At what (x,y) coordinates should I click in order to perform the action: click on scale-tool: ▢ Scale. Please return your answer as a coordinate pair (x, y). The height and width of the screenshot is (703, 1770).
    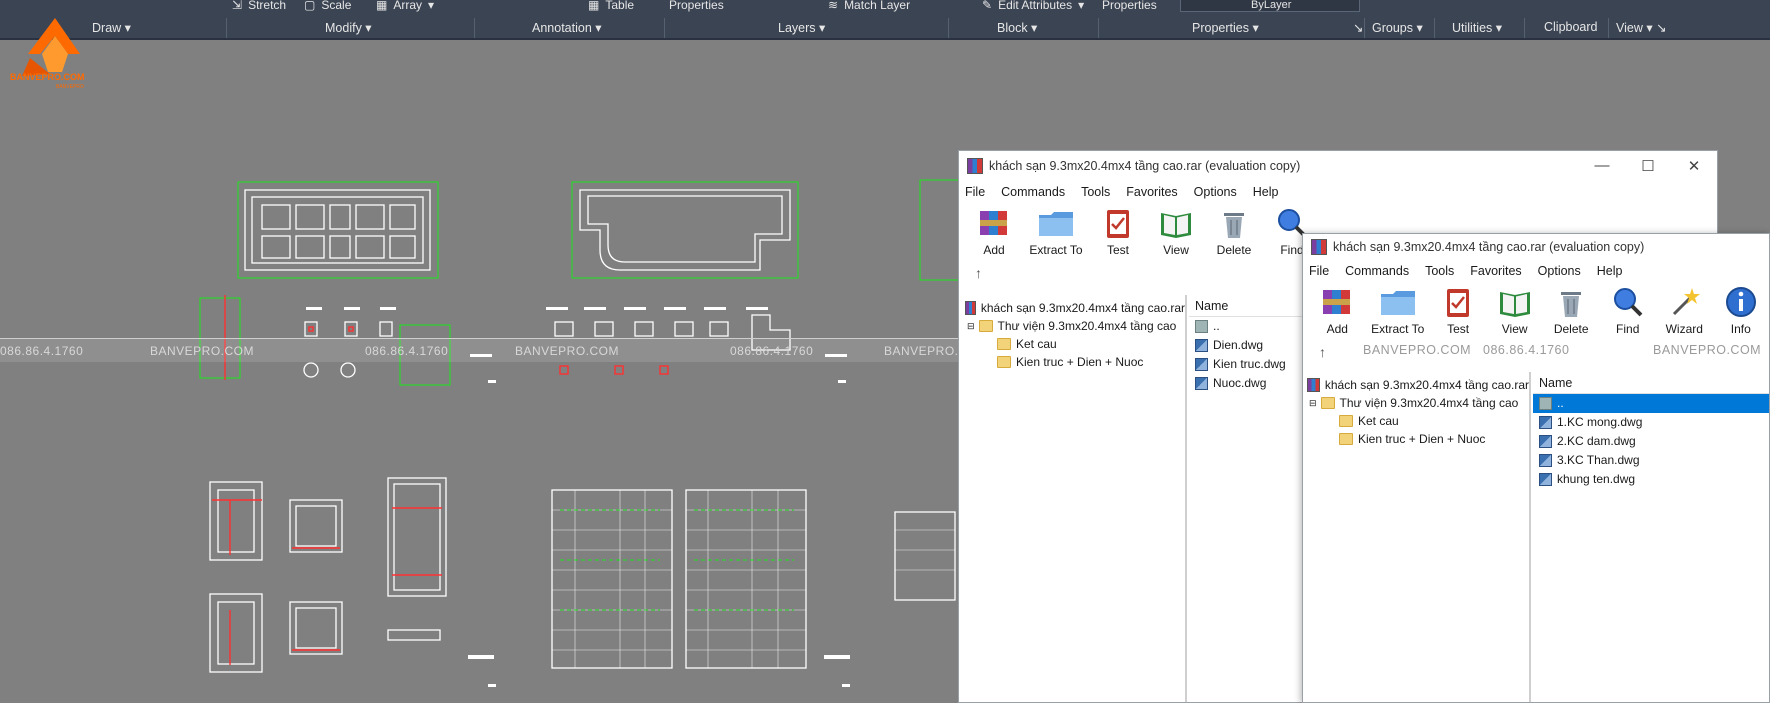
    Looking at the image, I should click on (330, 6).